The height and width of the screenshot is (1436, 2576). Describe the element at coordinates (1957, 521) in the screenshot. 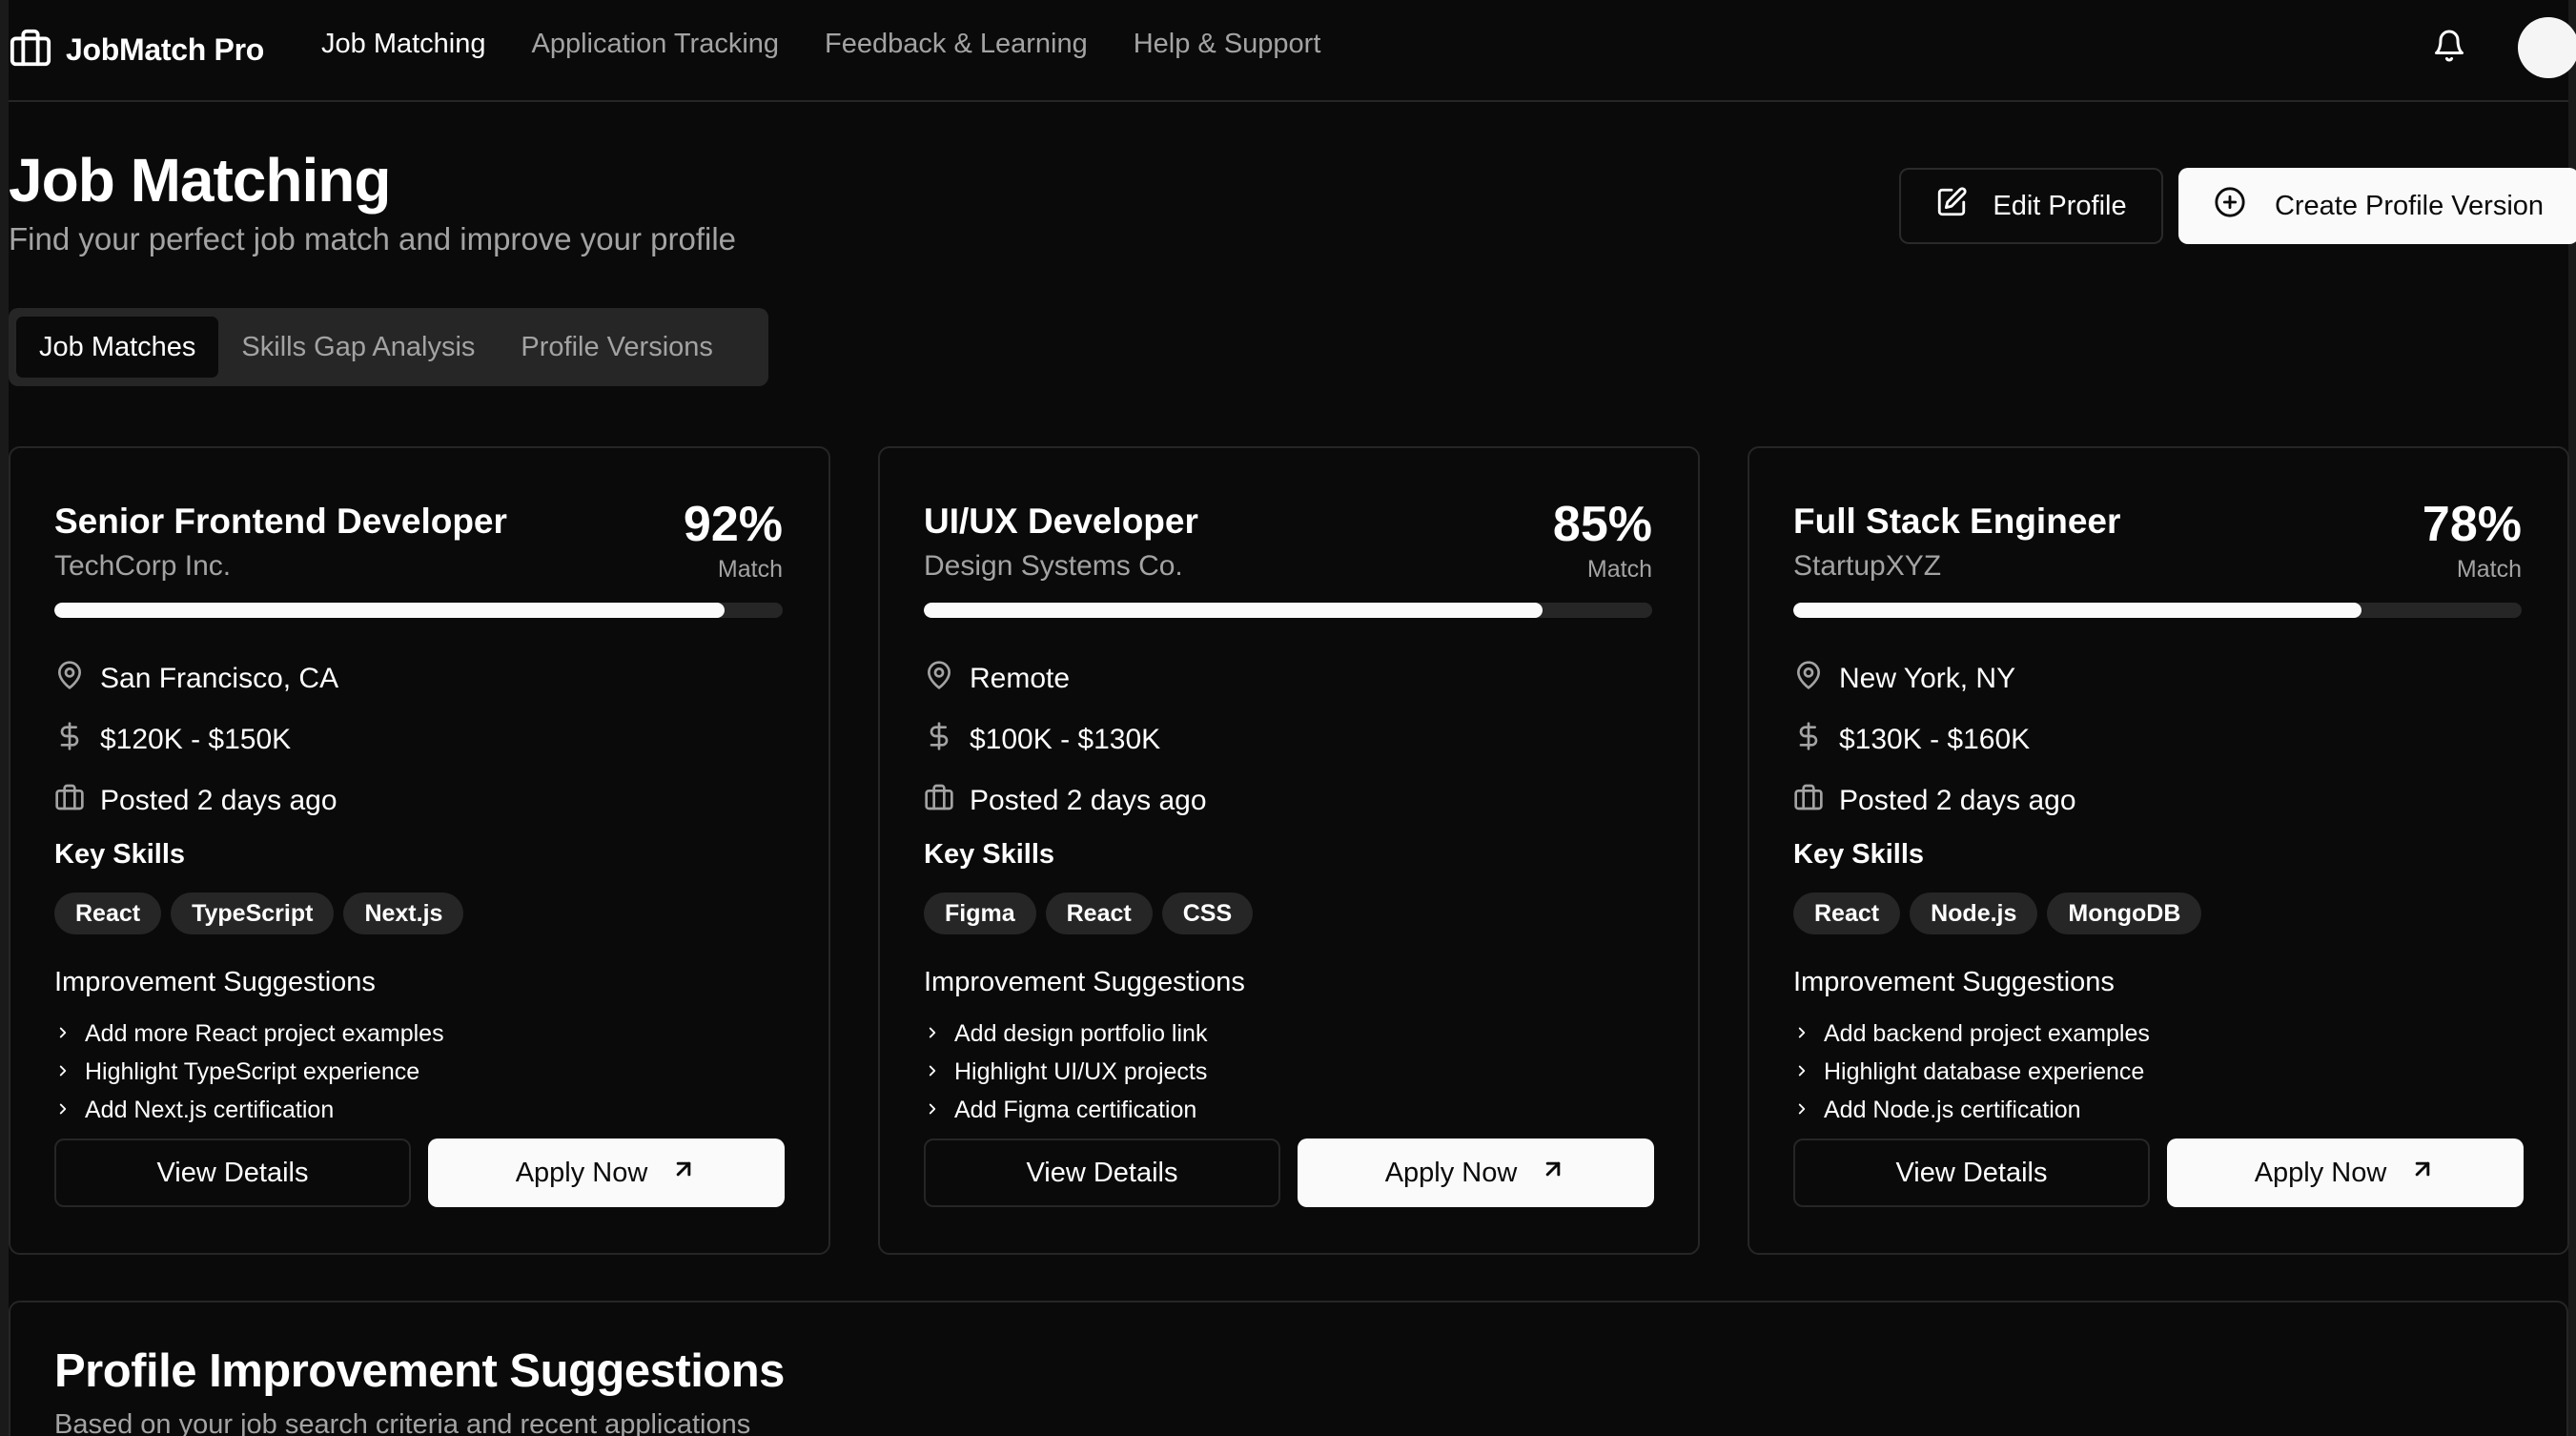

I see `job-title: Full Stack Engineer` at that location.